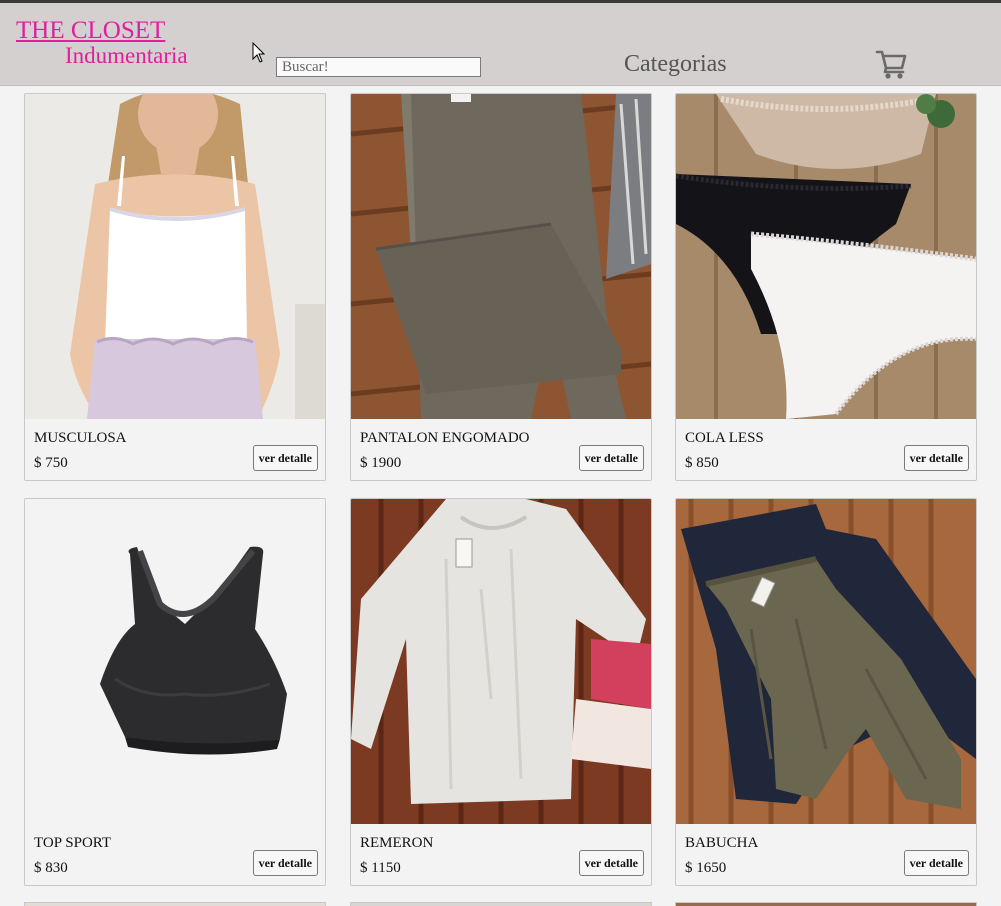 This screenshot has height=906, width=1001. Describe the element at coordinates (826, 661) in the screenshot. I see `product-photo-jogger-pants` at that location.